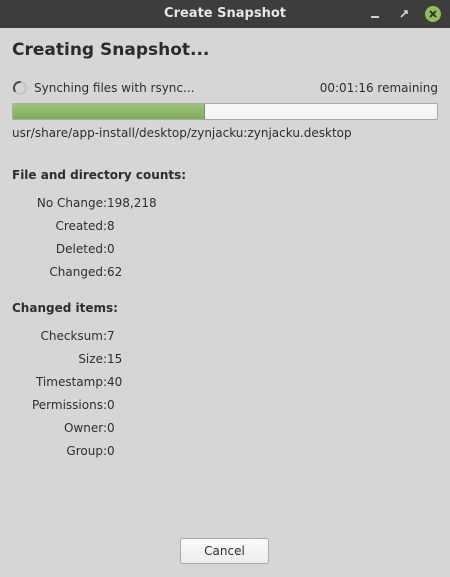 The image size is (450, 577). What do you see at coordinates (71, 382) in the screenshot?
I see `changed-label: Timestamp:` at bounding box center [71, 382].